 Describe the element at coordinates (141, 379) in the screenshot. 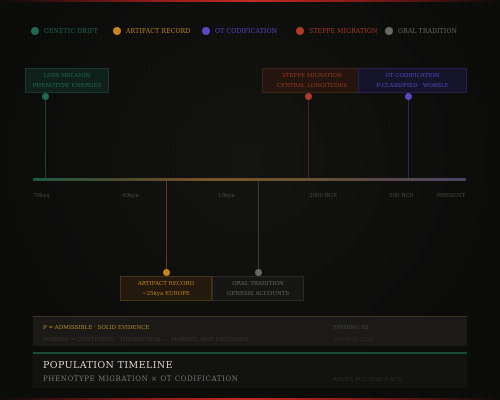

I see `page-subtitle: PHENOTYPE MIGRATION × OT CODIFICATION` at that location.